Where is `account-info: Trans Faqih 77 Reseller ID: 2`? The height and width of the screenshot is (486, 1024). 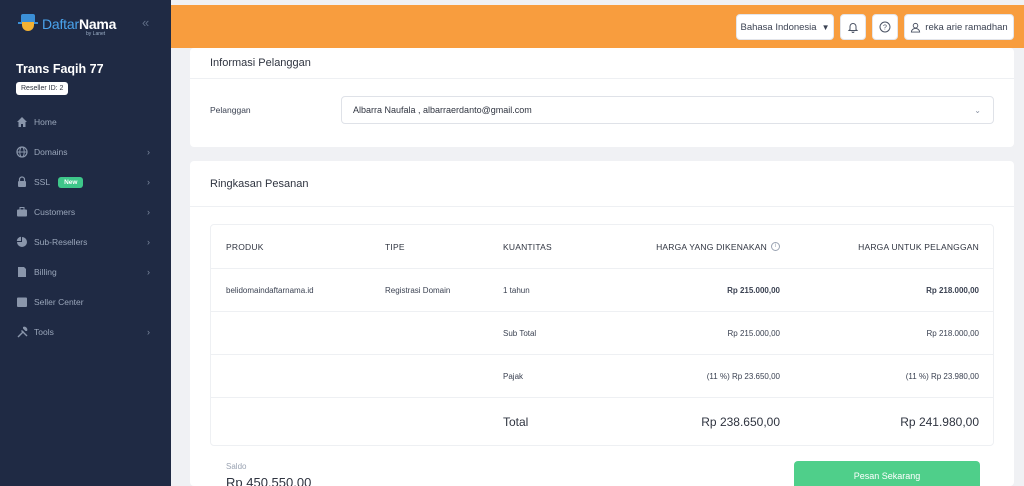 account-info: Trans Faqih 77 Reseller ID: 2 is located at coordinates (85, 71).